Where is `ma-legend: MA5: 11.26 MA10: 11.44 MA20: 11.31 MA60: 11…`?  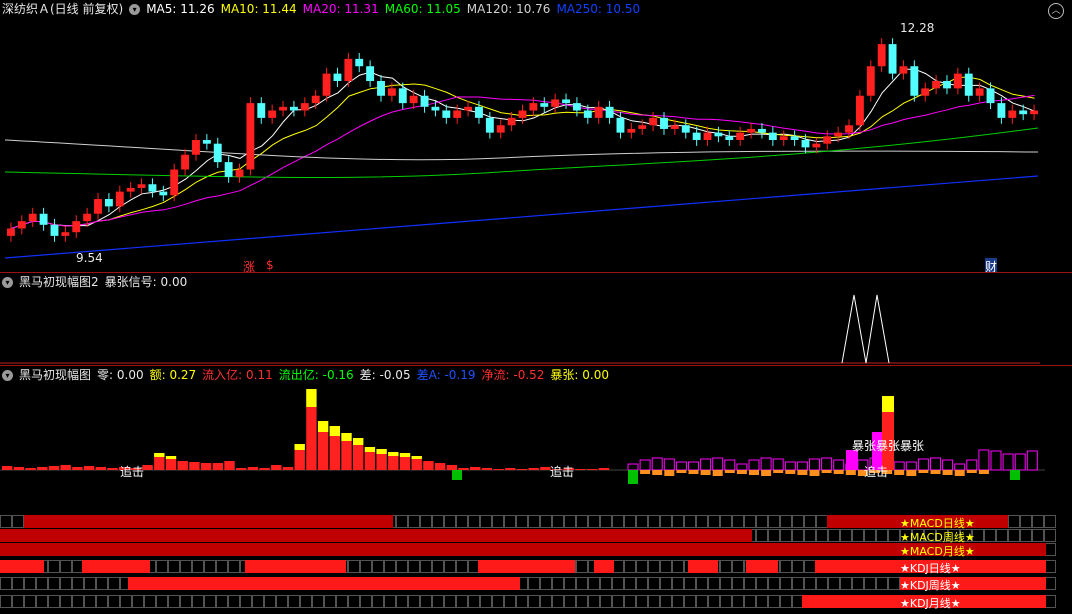
ma-legend: MA5: 11.26 MA10: 11.44 MA20: 11.31 MA60: 11… is located at coordinates (396, 9).